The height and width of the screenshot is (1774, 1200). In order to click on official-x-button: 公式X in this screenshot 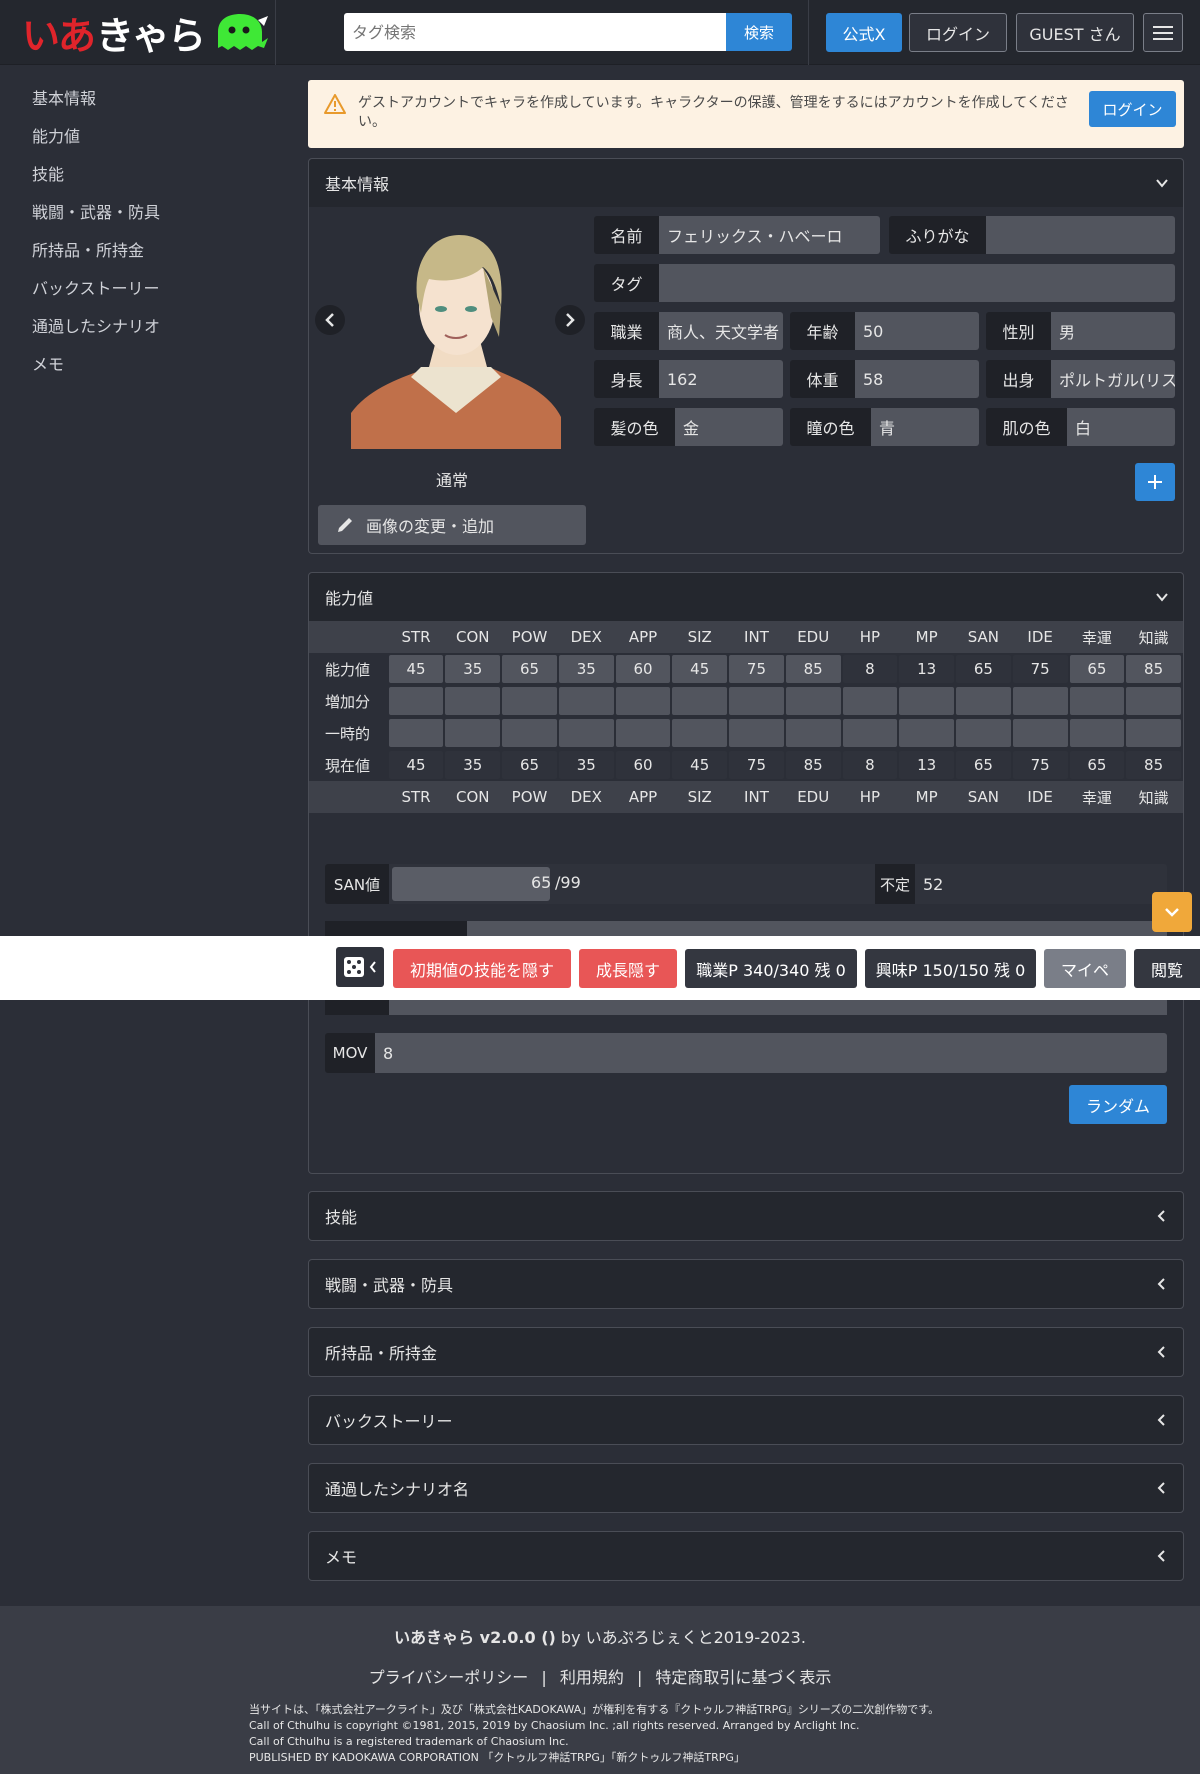, I will do `click(864, 32)`.